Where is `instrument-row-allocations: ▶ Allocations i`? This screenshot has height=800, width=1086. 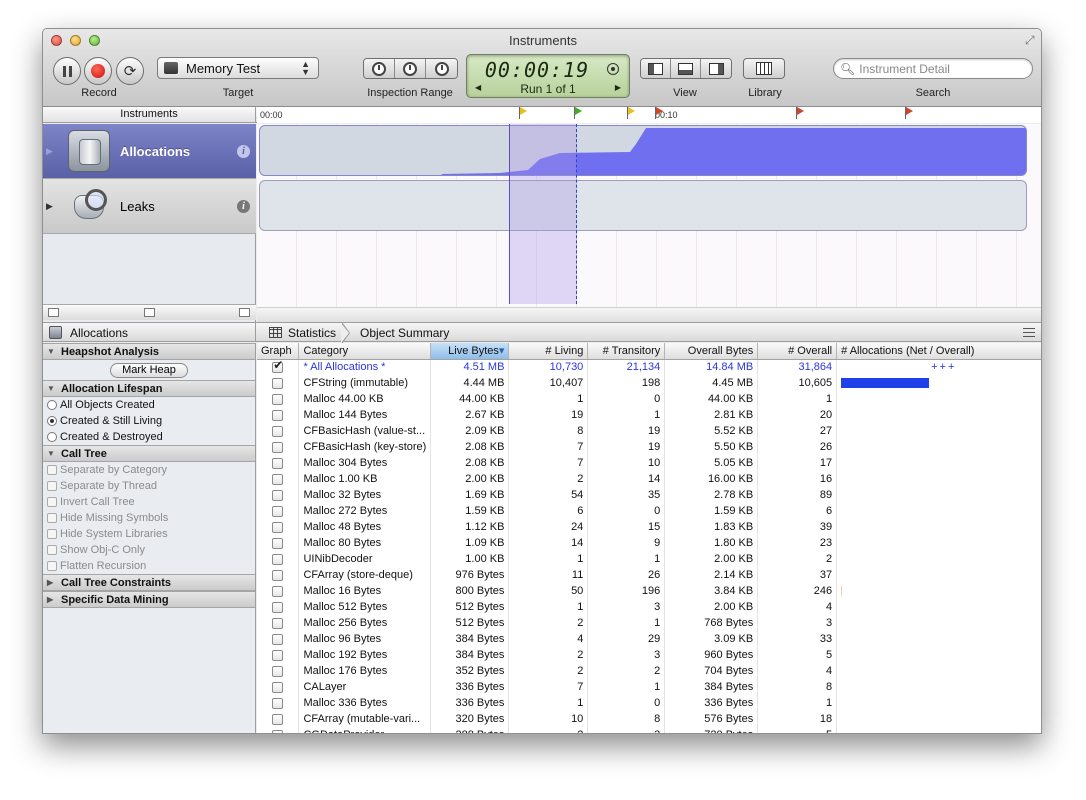
instrument-row-allocations: ▶ Allocations i is located at coordinates (149, 151).